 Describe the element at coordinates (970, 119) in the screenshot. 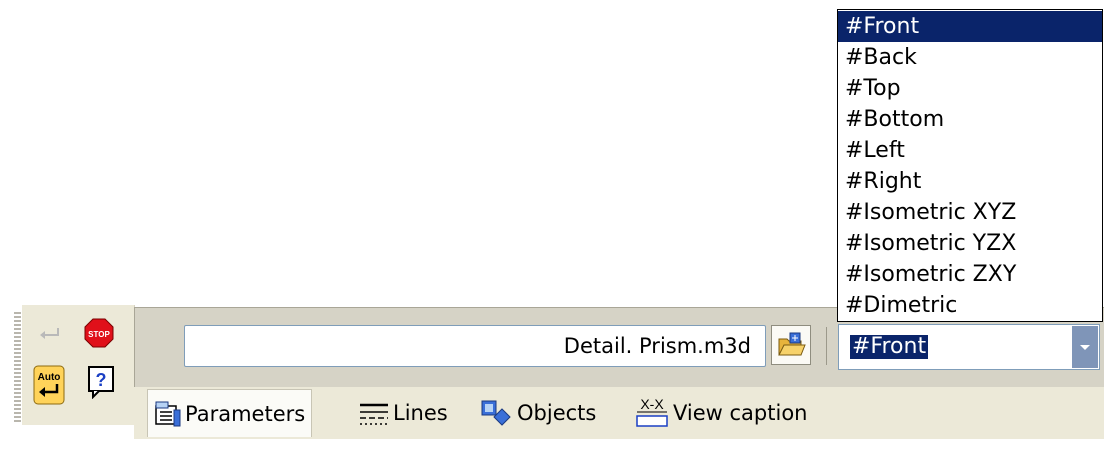

I see `dropdown-item-bottom: #Bottom` at that location.